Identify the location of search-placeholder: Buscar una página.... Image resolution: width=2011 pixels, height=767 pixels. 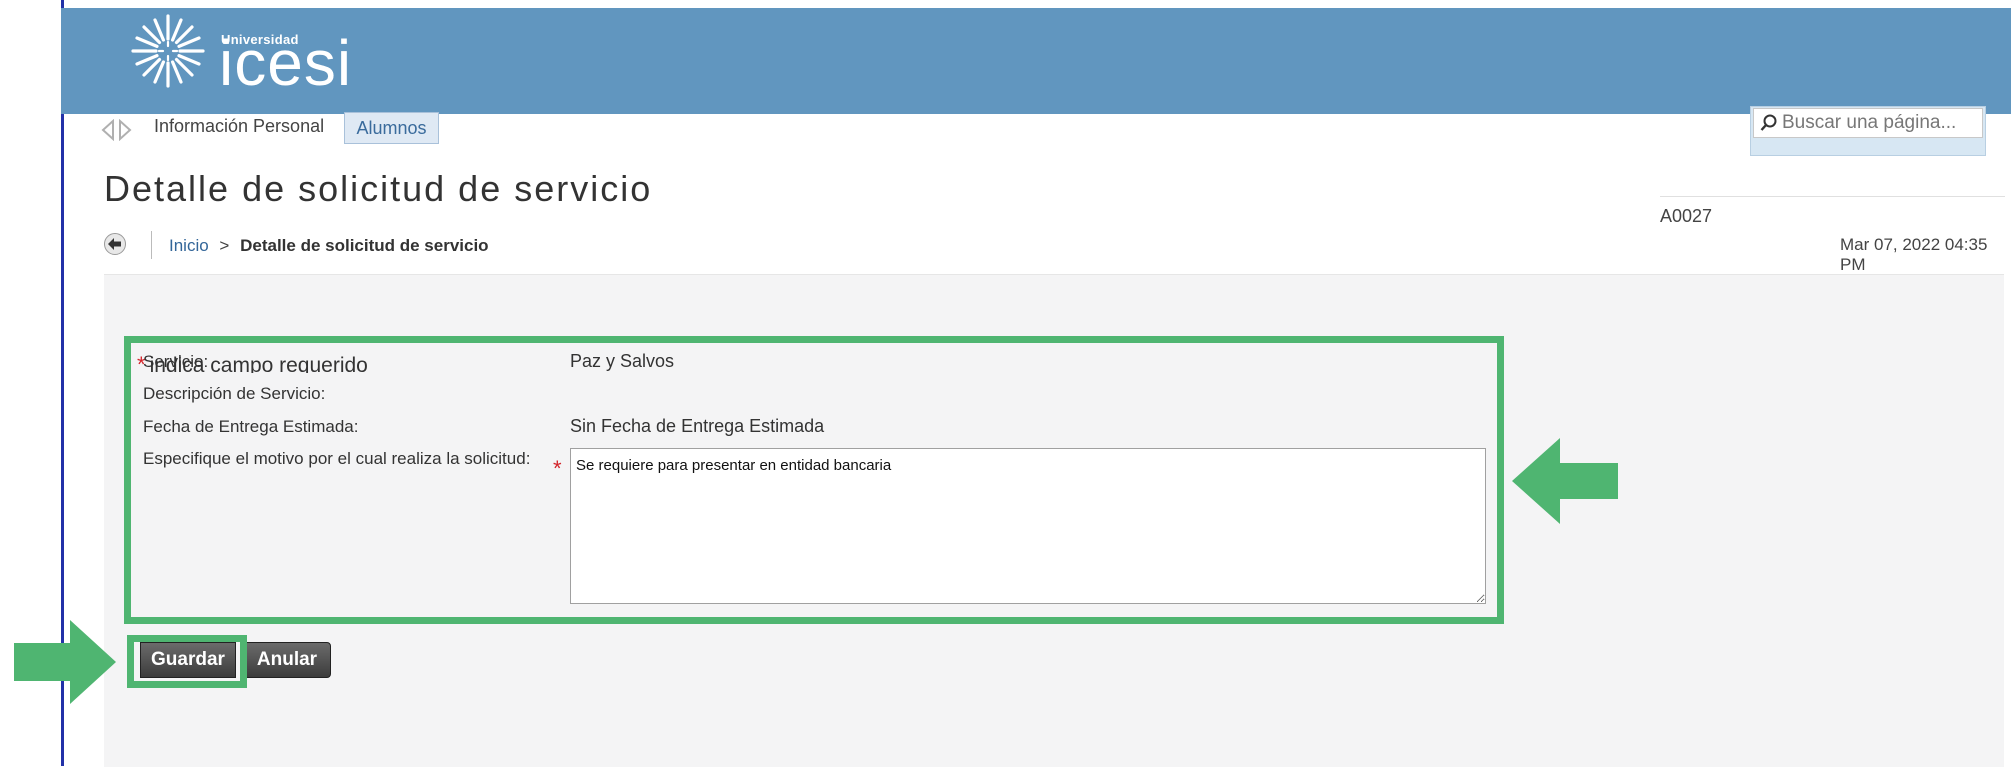
(1869, 122).